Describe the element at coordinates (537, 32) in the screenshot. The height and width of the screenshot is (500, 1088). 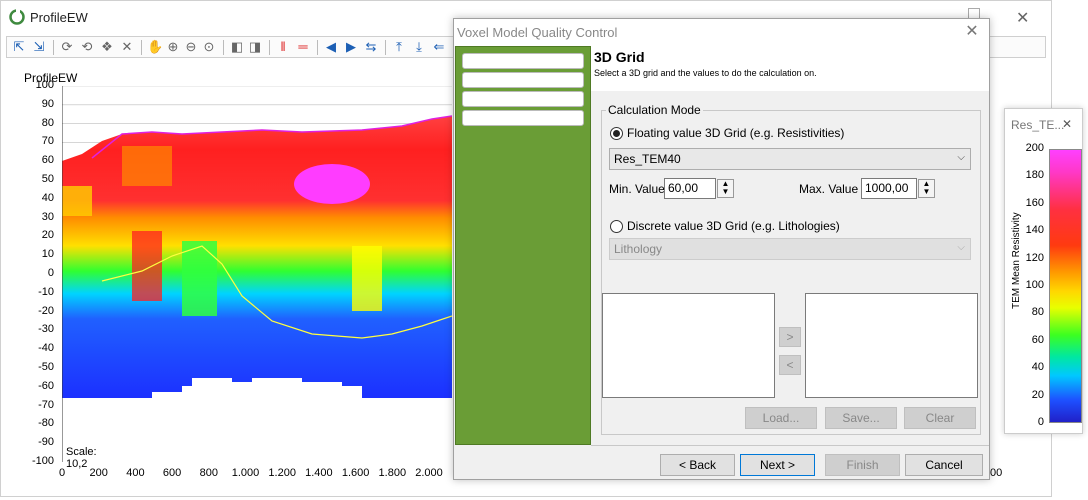
I see `dialog-title: Voxel Model Quality Control` at that location.